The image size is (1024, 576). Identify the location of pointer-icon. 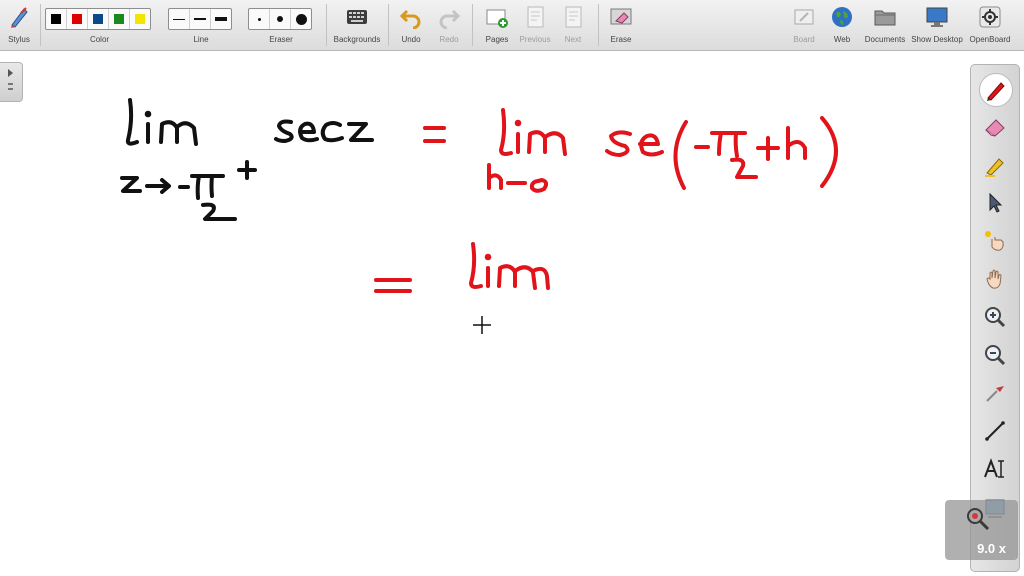
(996, 202).